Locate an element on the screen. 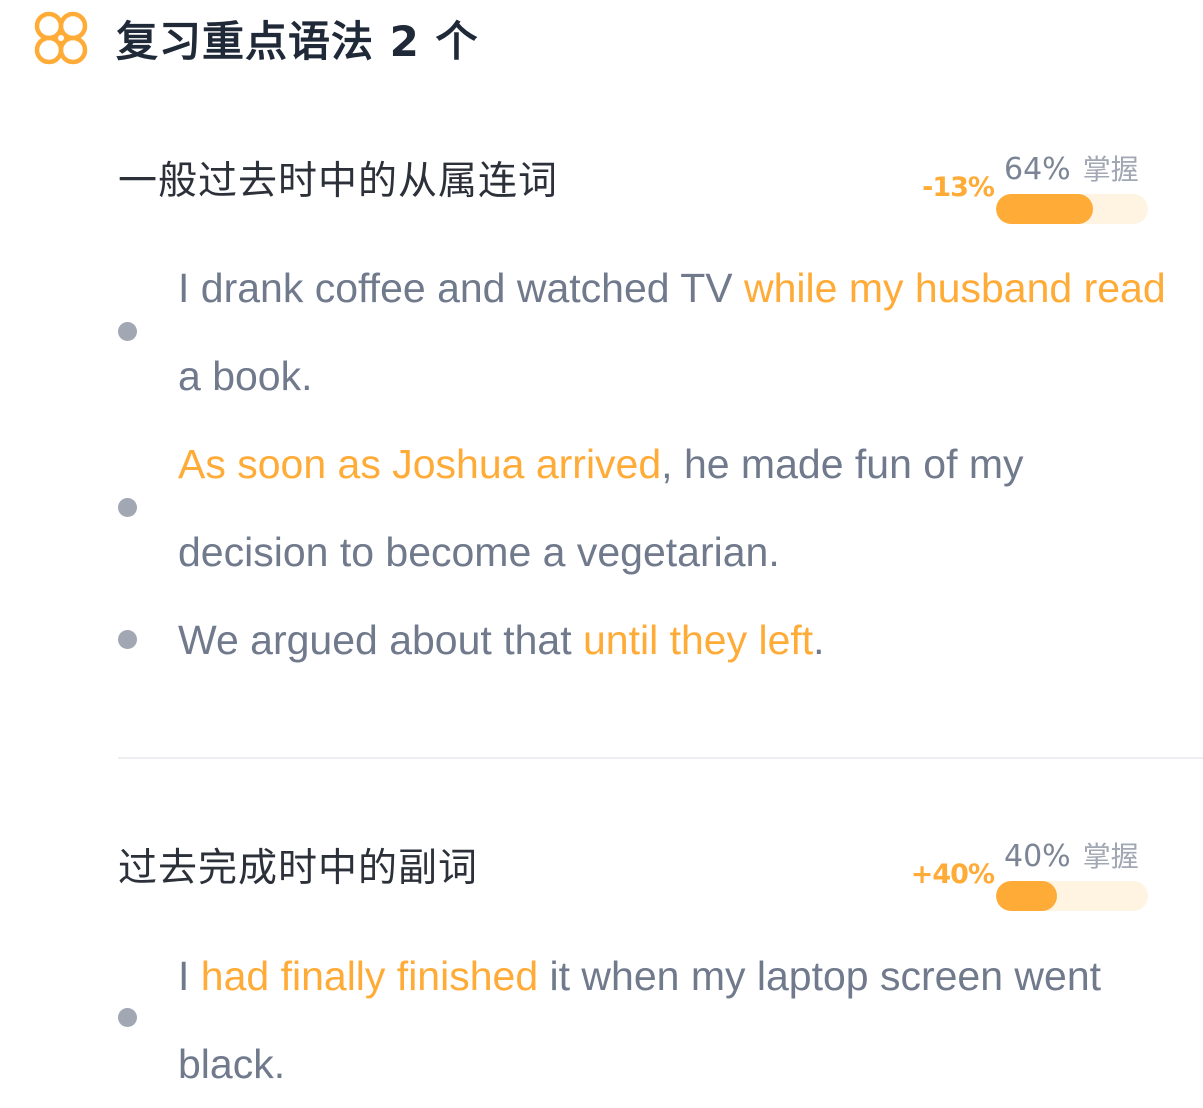 This screenshot has width=1203, height=1108. mastery-stat: +40% 40% 掌握 is located at coordinates (1038, 873).